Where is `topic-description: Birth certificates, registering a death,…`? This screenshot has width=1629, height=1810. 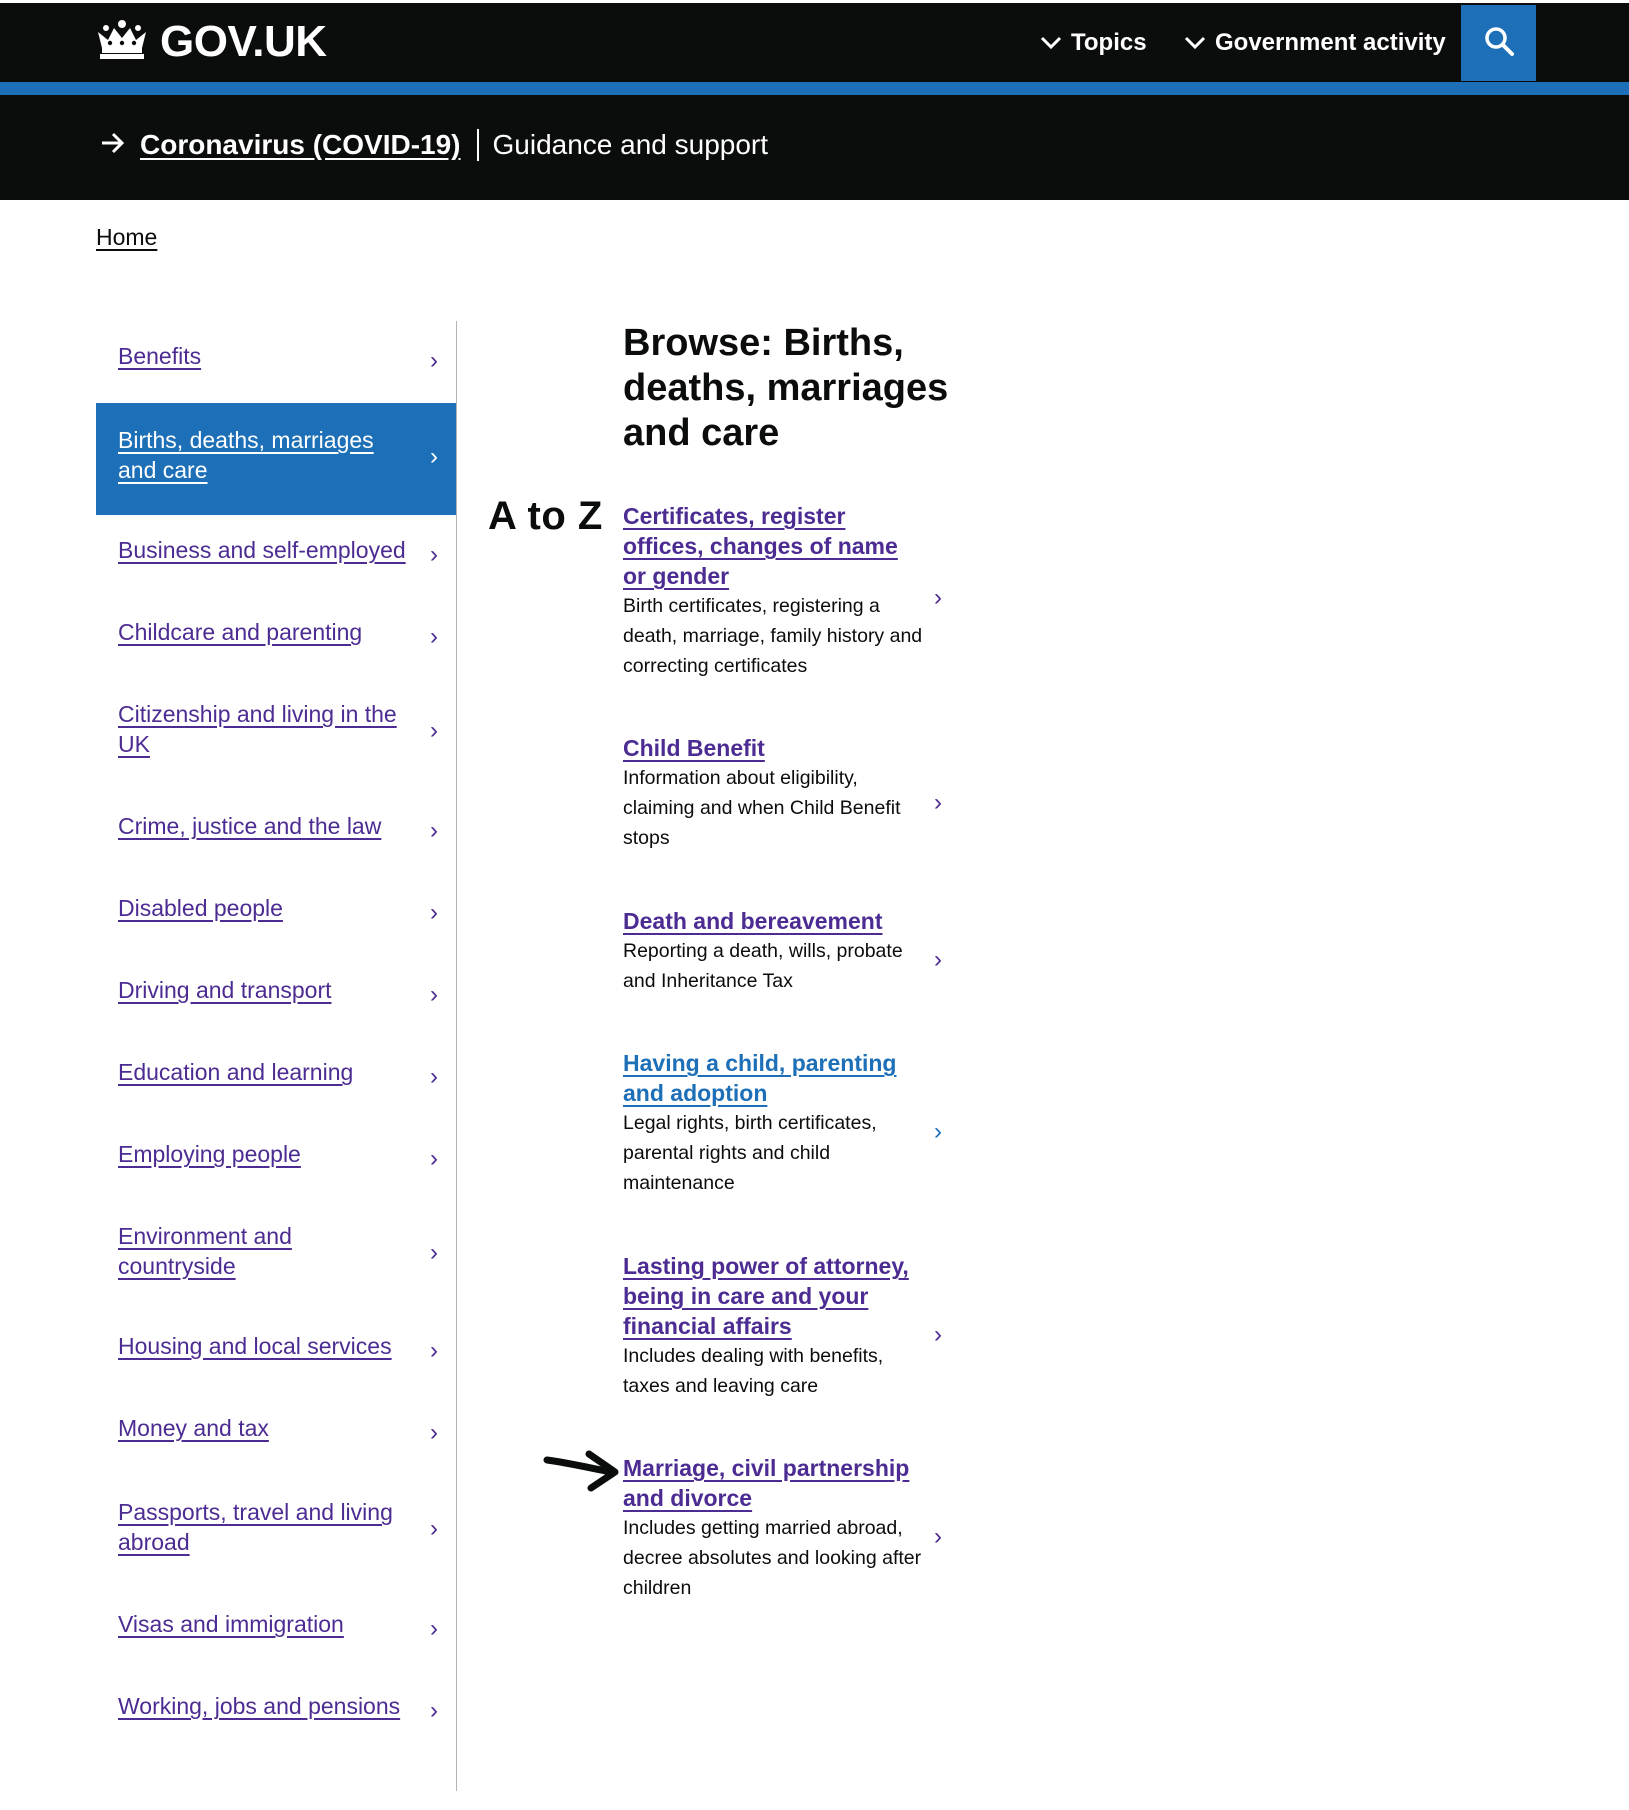 topic-description: Birth certificates, registering a death,… is located at coordinates (773, 636).